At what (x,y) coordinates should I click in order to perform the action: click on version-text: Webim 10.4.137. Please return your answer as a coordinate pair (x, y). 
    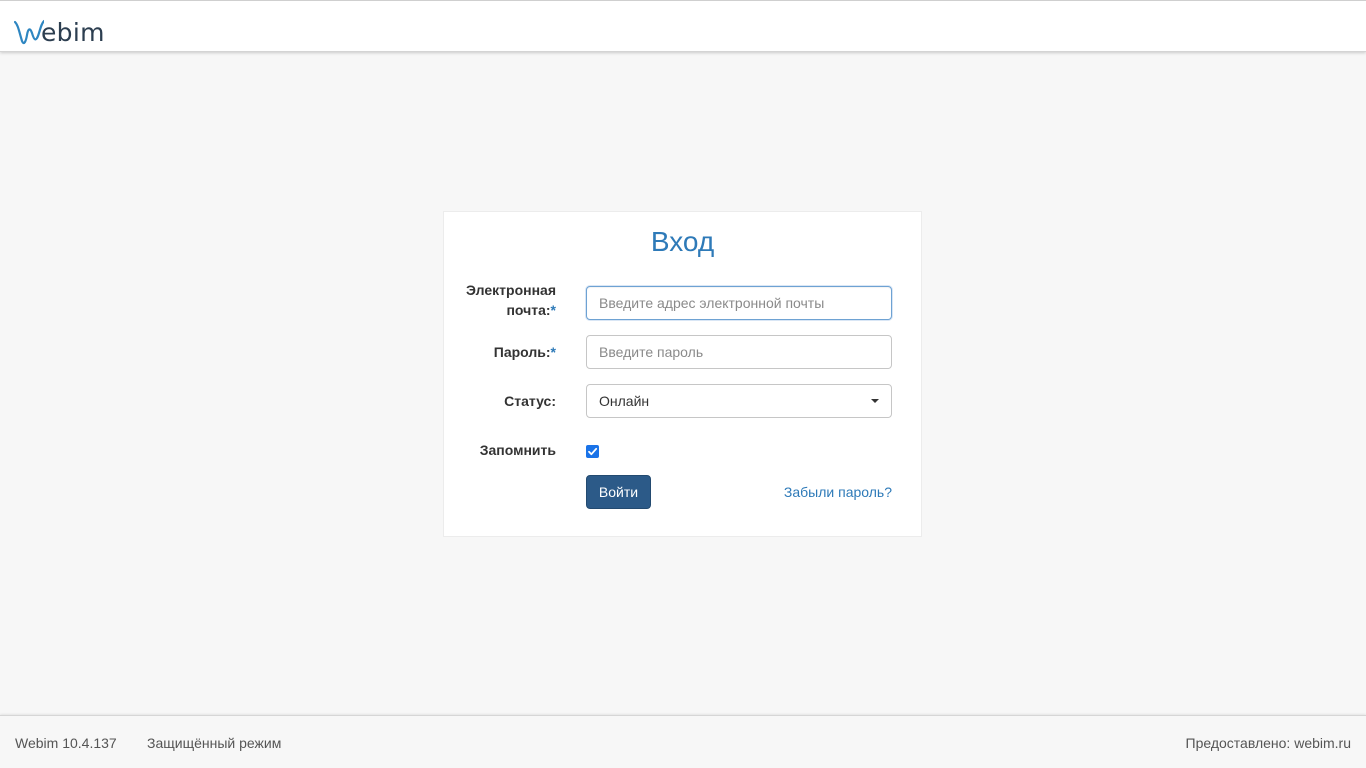
    Looking at the image, I should click on (66, 743).